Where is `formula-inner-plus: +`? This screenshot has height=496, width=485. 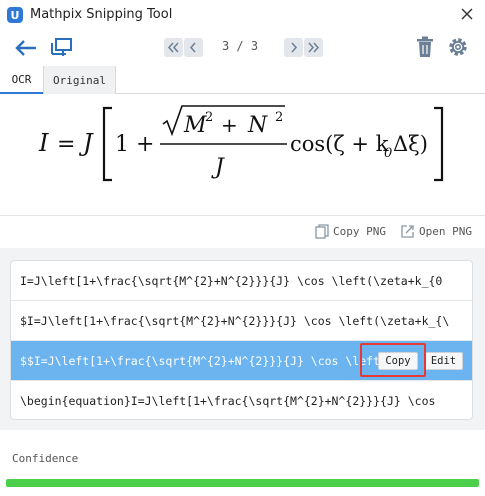 formula-inner-plus: + is located at coordinates (229, 125).